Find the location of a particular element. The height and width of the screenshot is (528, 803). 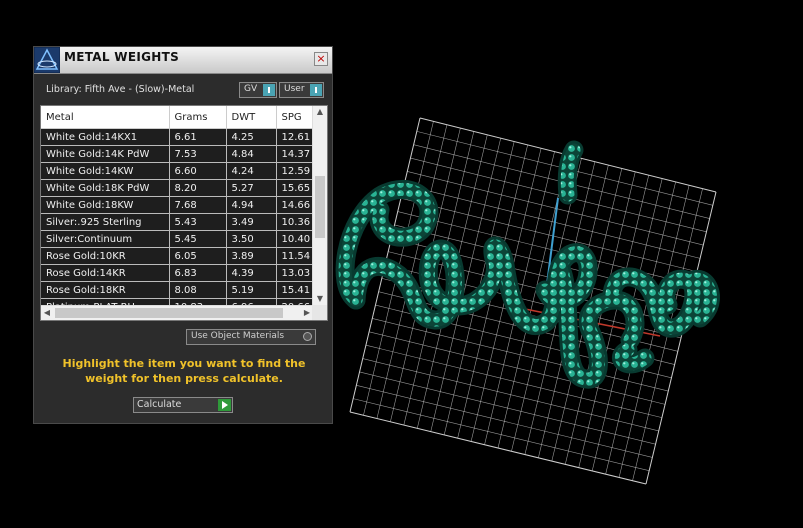

use-object-materials-option: Use Object Materials is located at coordinates (251, 337).